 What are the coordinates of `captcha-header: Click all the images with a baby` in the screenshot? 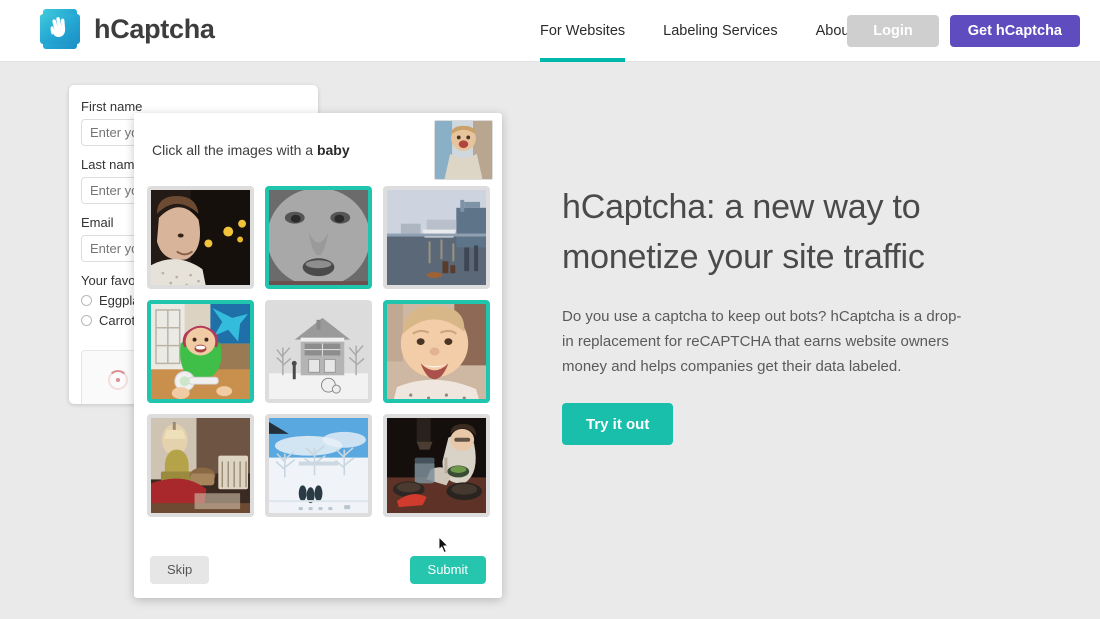 It's located at (318, 149).